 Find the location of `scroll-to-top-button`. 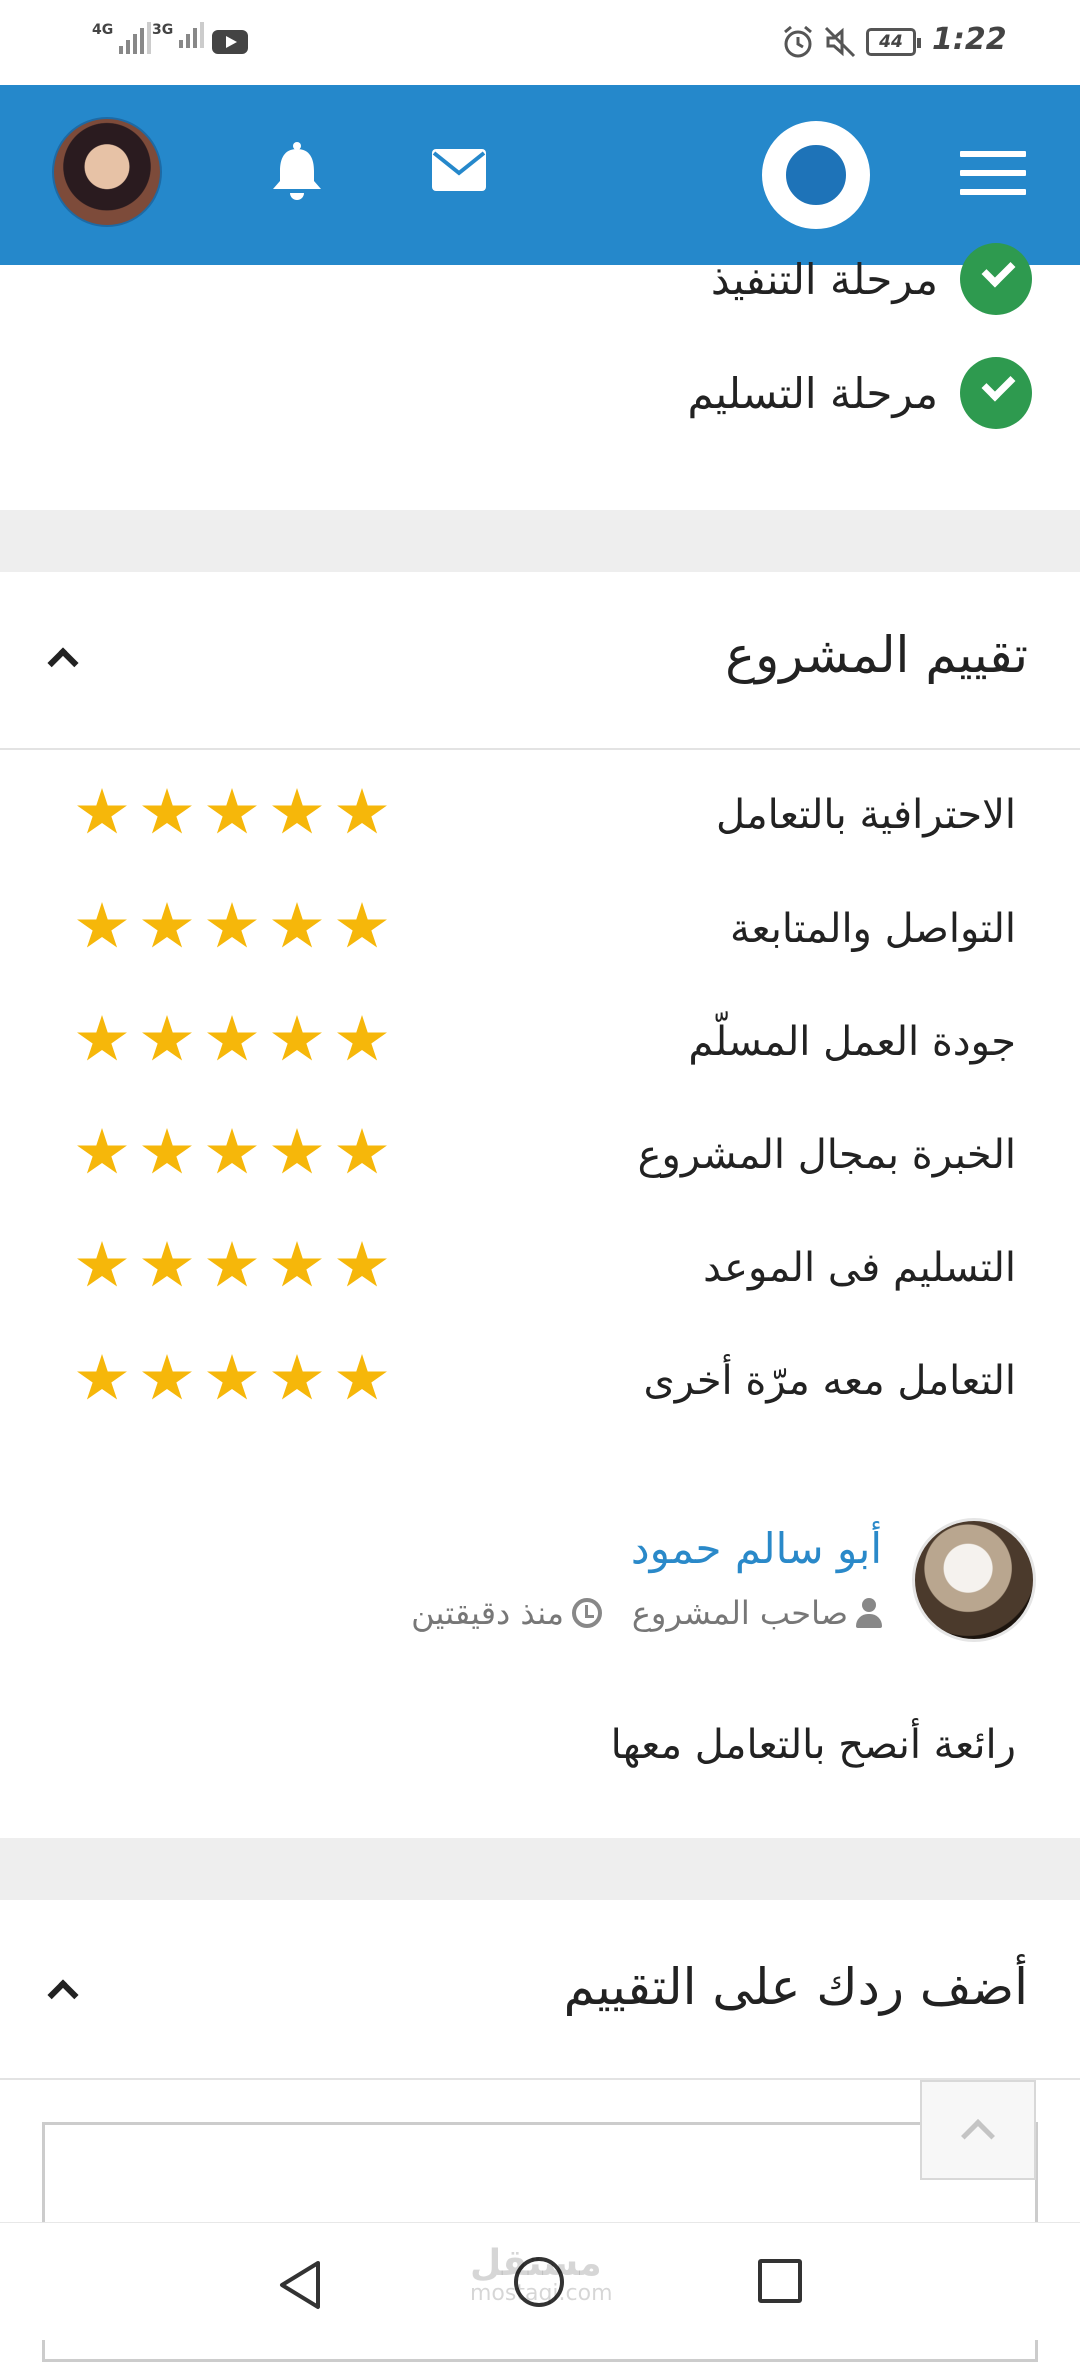

scroll-to-top-button is located at coordinates (978, 2130).